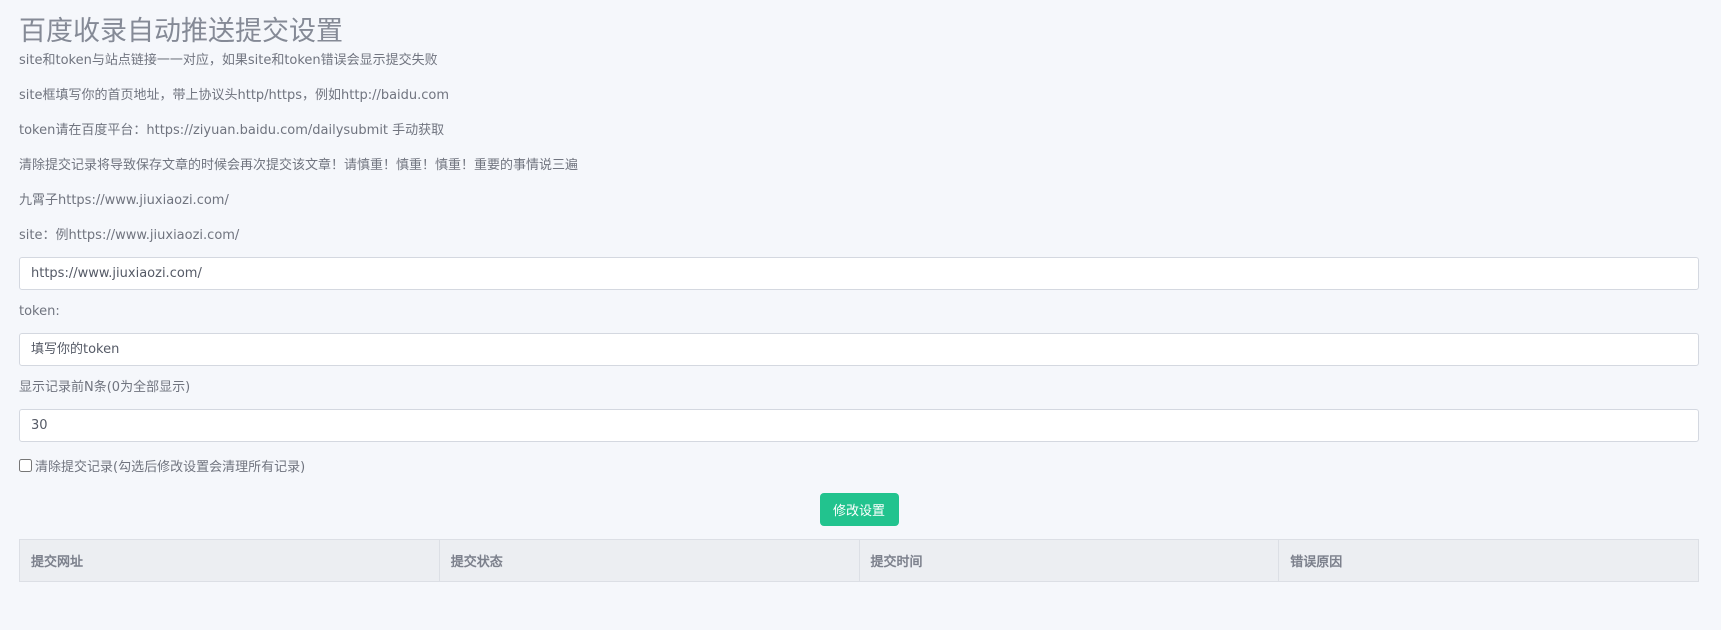  What do you see at coordinates (124, 200) in the screenshot?
I see `note-author: 九霄子https://www.jiuxiaozi.com/` at bounding box center [124, 200].